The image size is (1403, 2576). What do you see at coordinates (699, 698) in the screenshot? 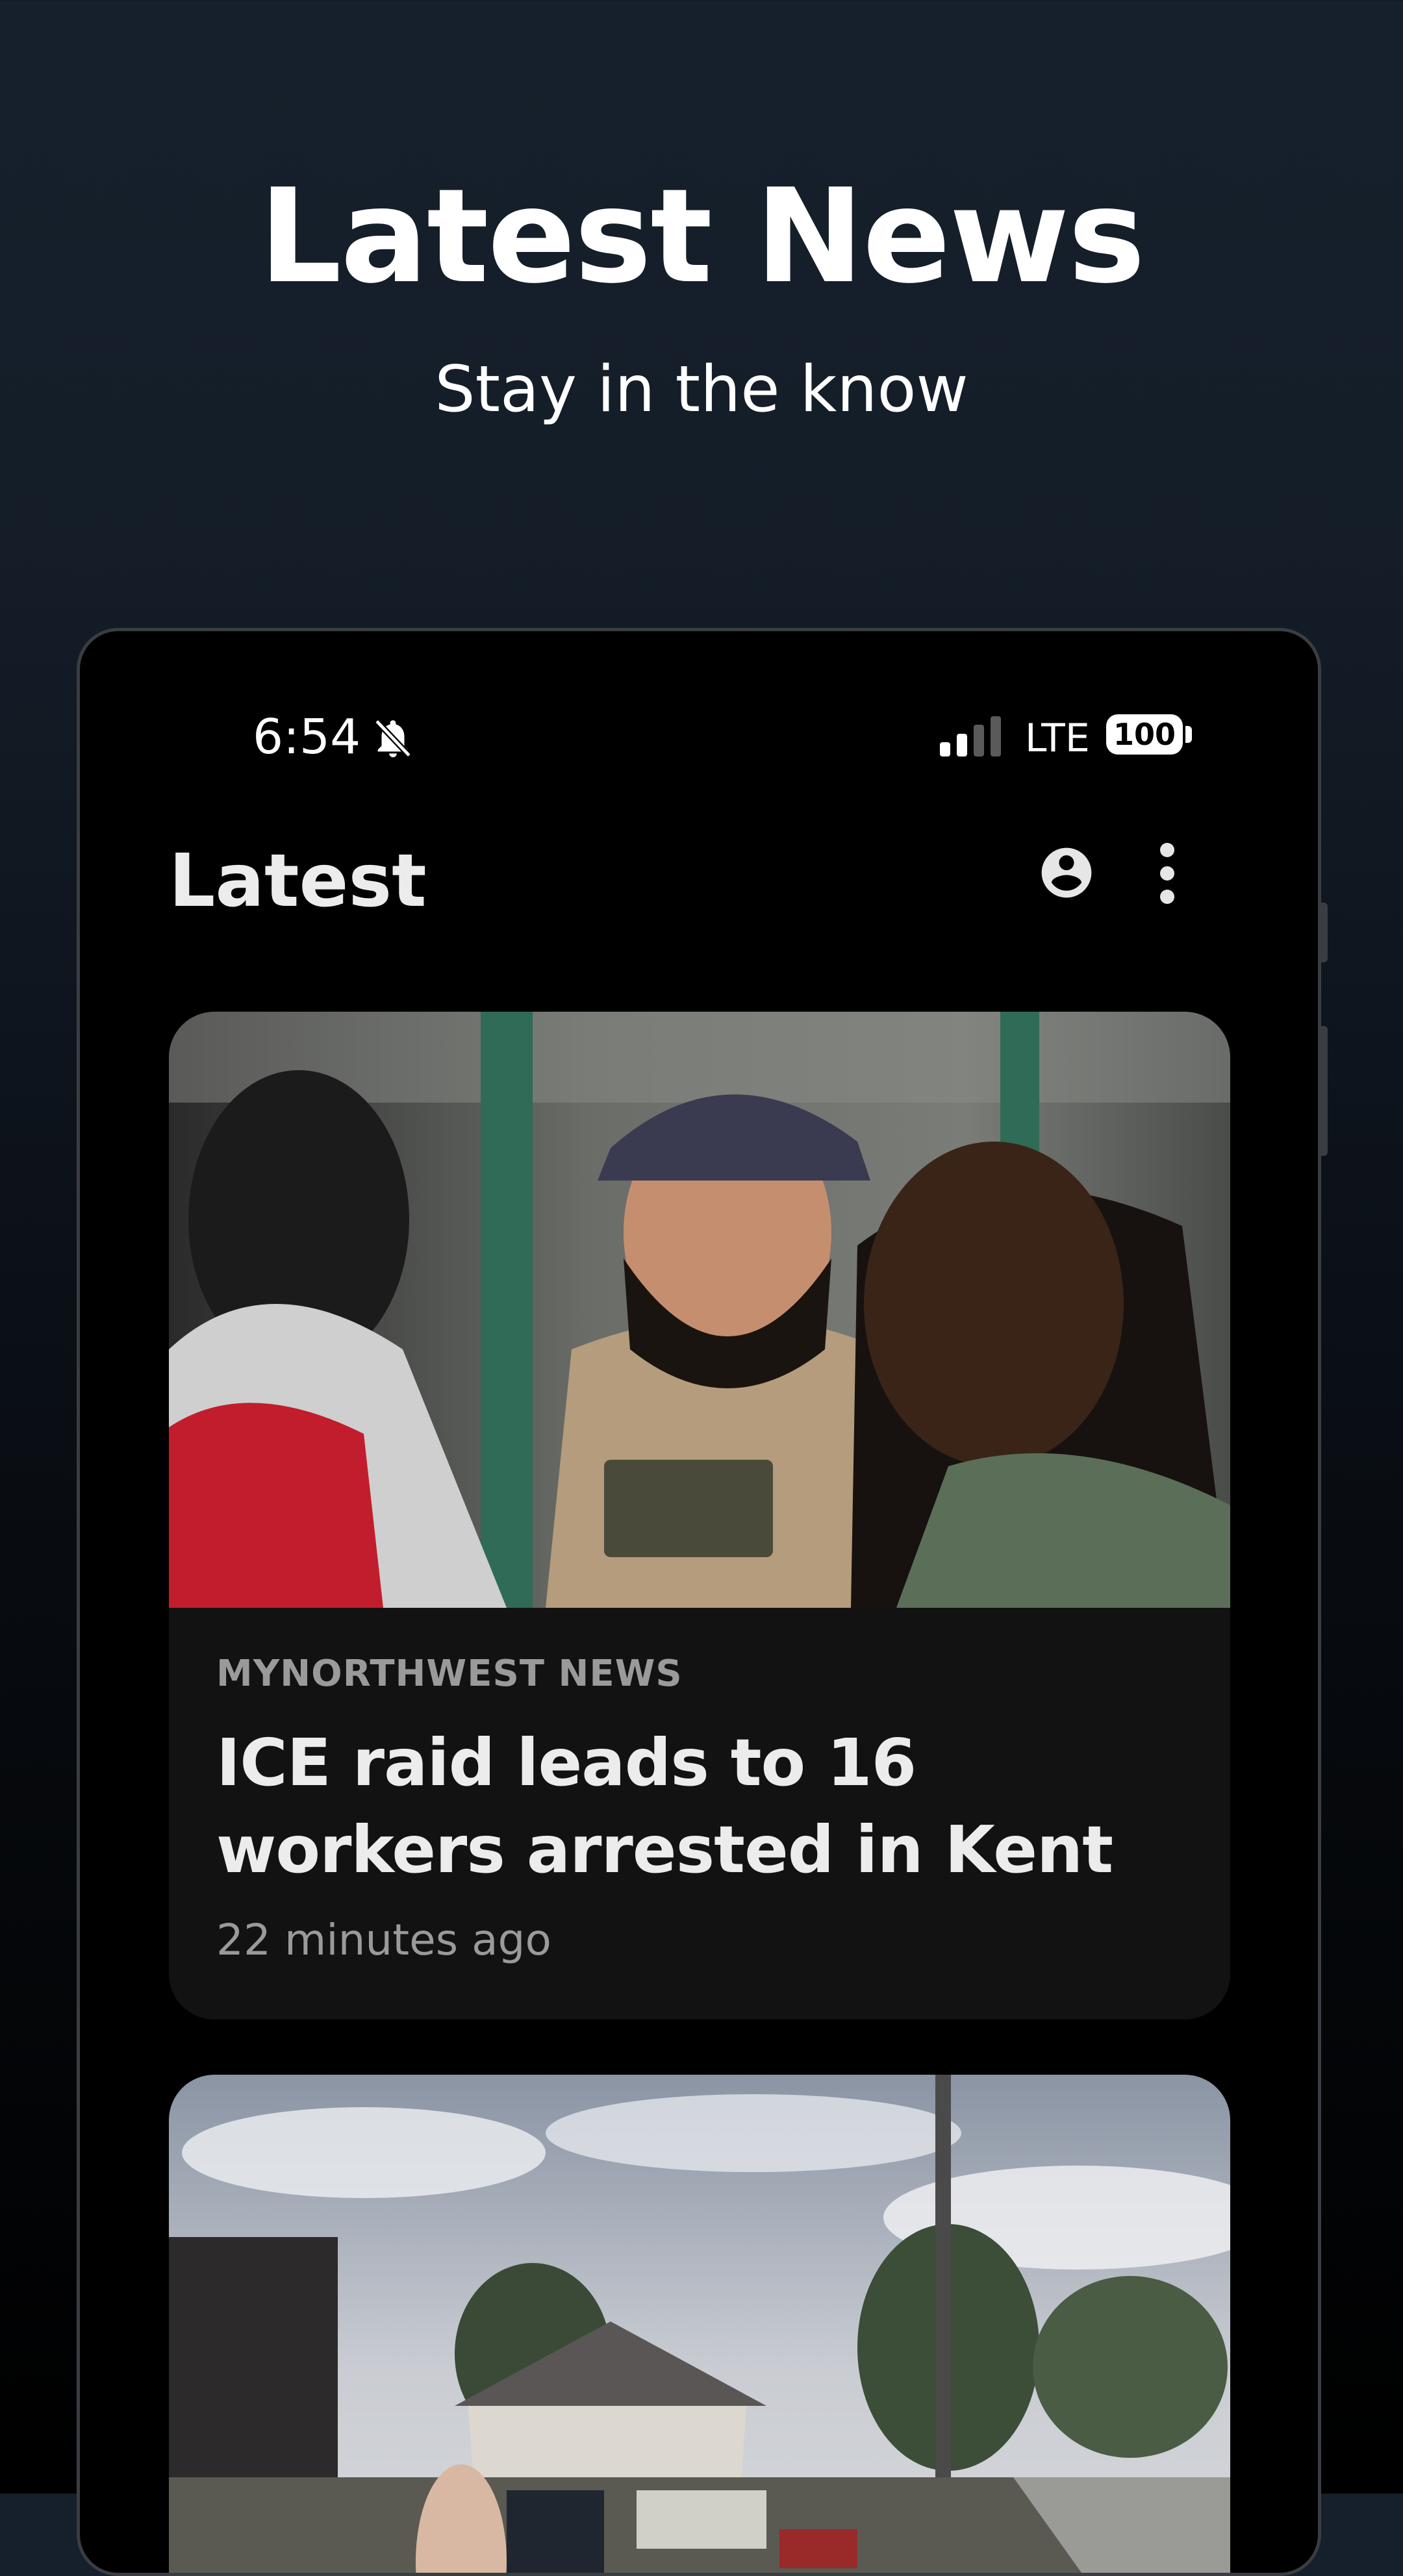
I see `status-bar: 6:54 LTE 100` at bounding box center [699, 698].